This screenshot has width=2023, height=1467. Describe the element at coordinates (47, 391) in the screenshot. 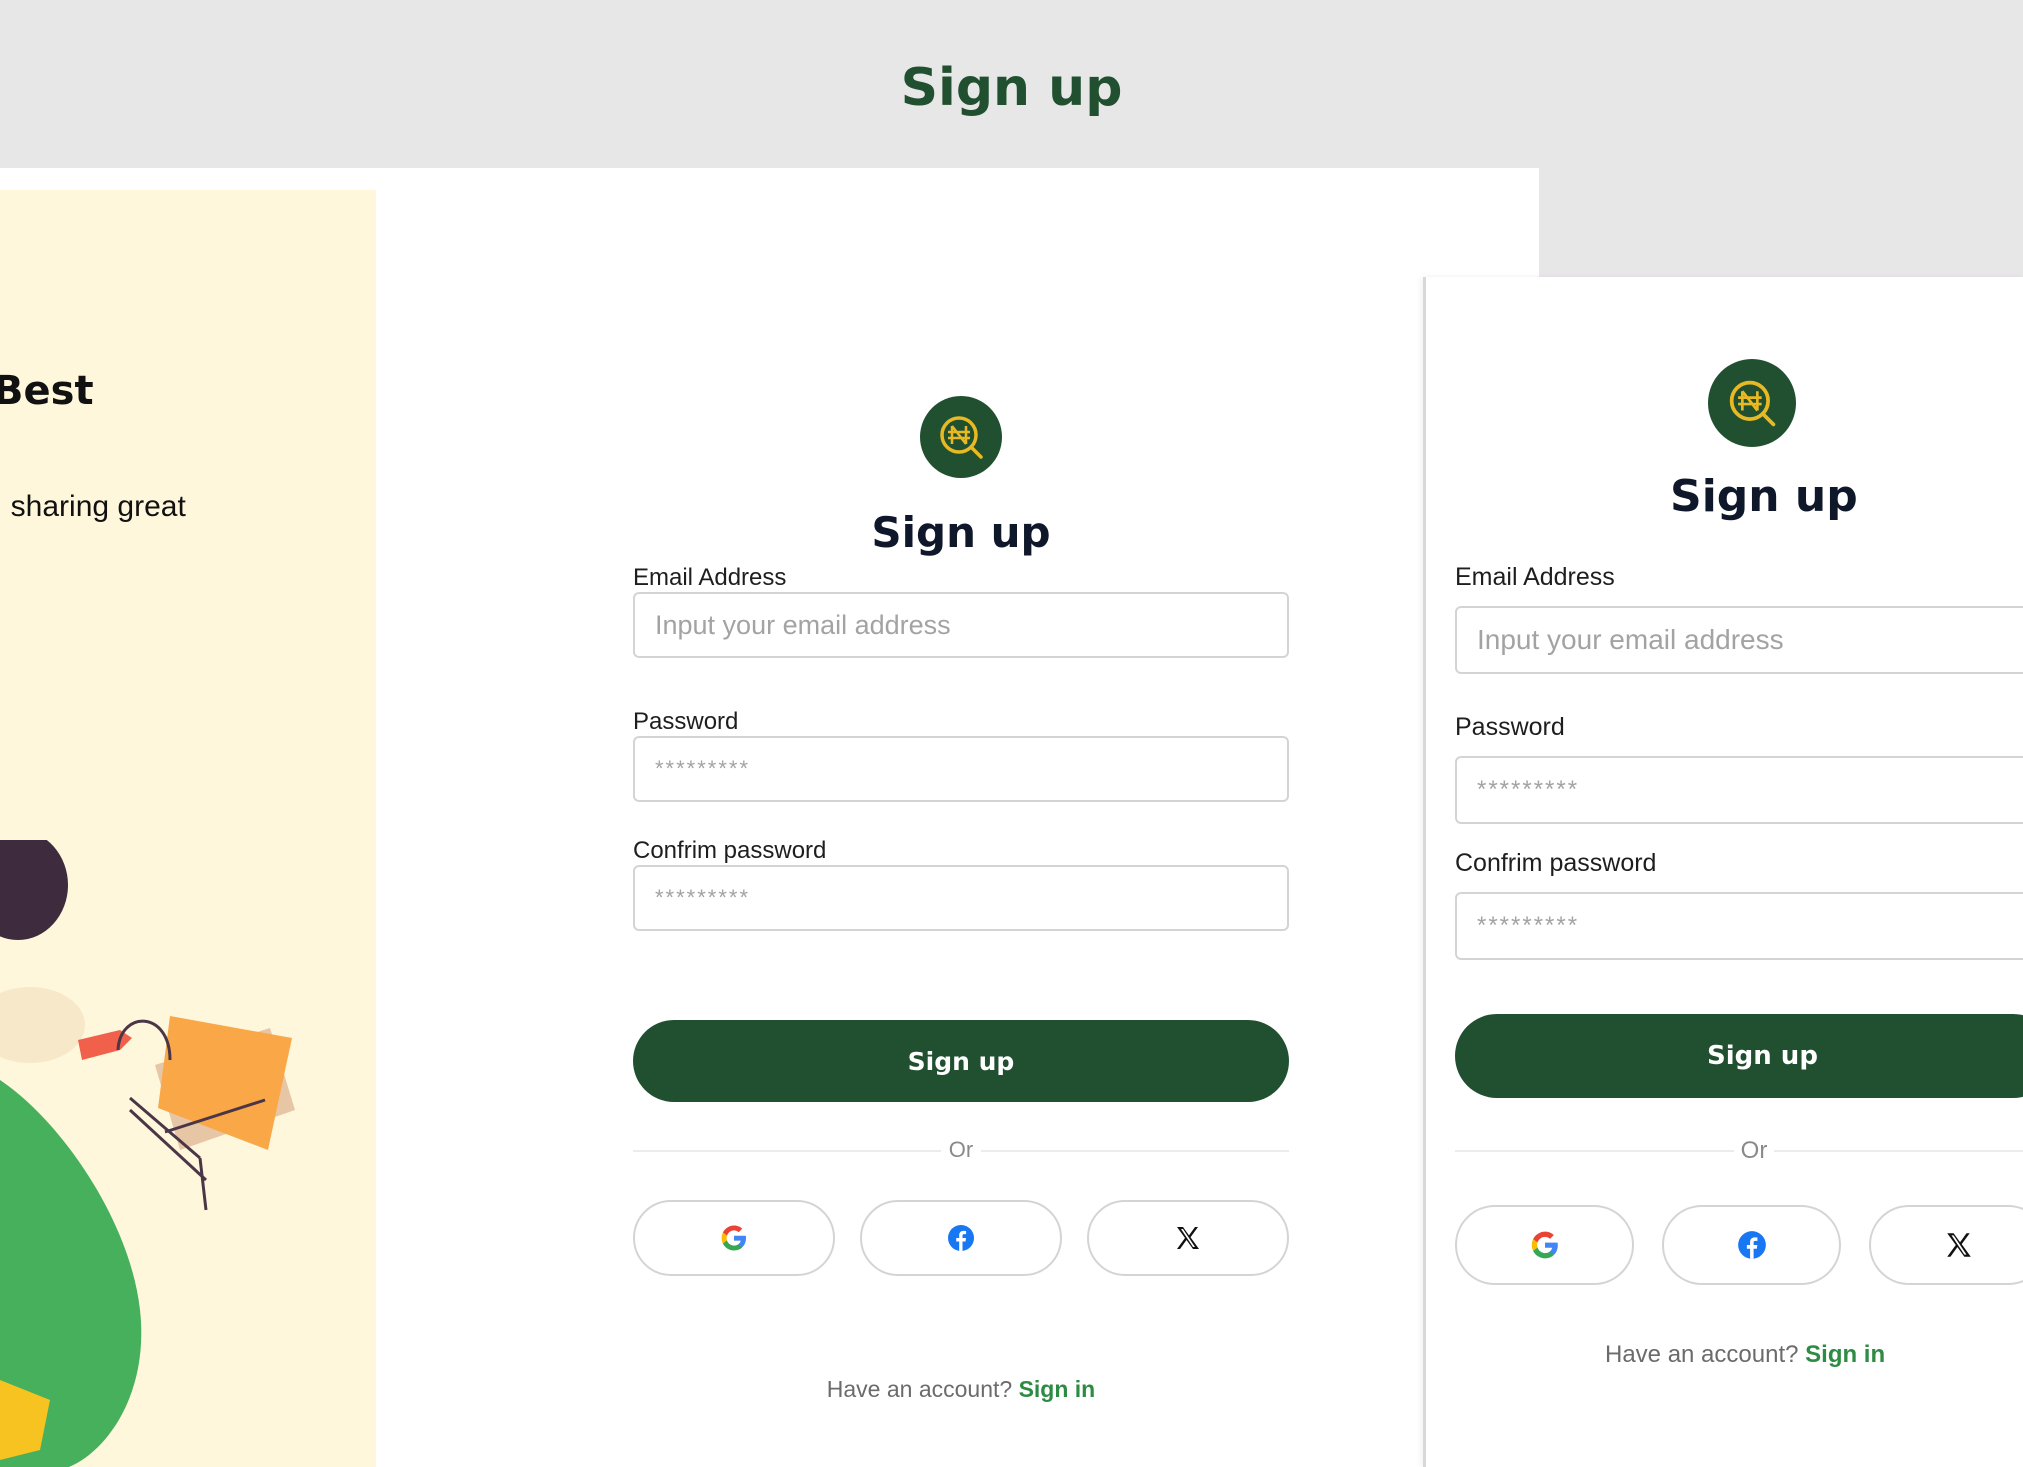

I see `promo-title: e Best` at that location.